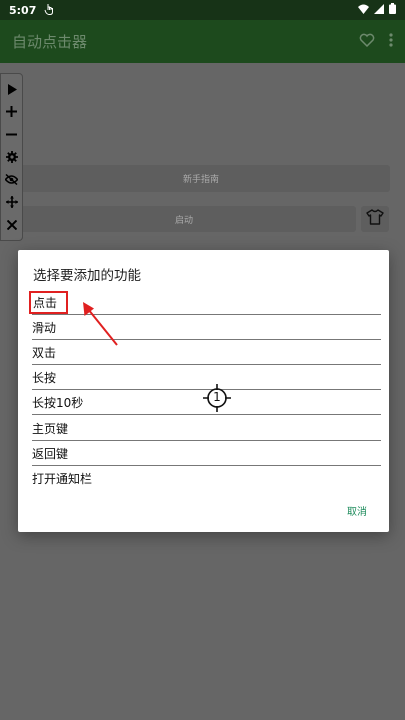 The height and width of the screenshot is (720, 405). What do you see at coordinates (205, 302) in the screenshot?
I see `option-click: 点击` at bounding box center [205, 302].